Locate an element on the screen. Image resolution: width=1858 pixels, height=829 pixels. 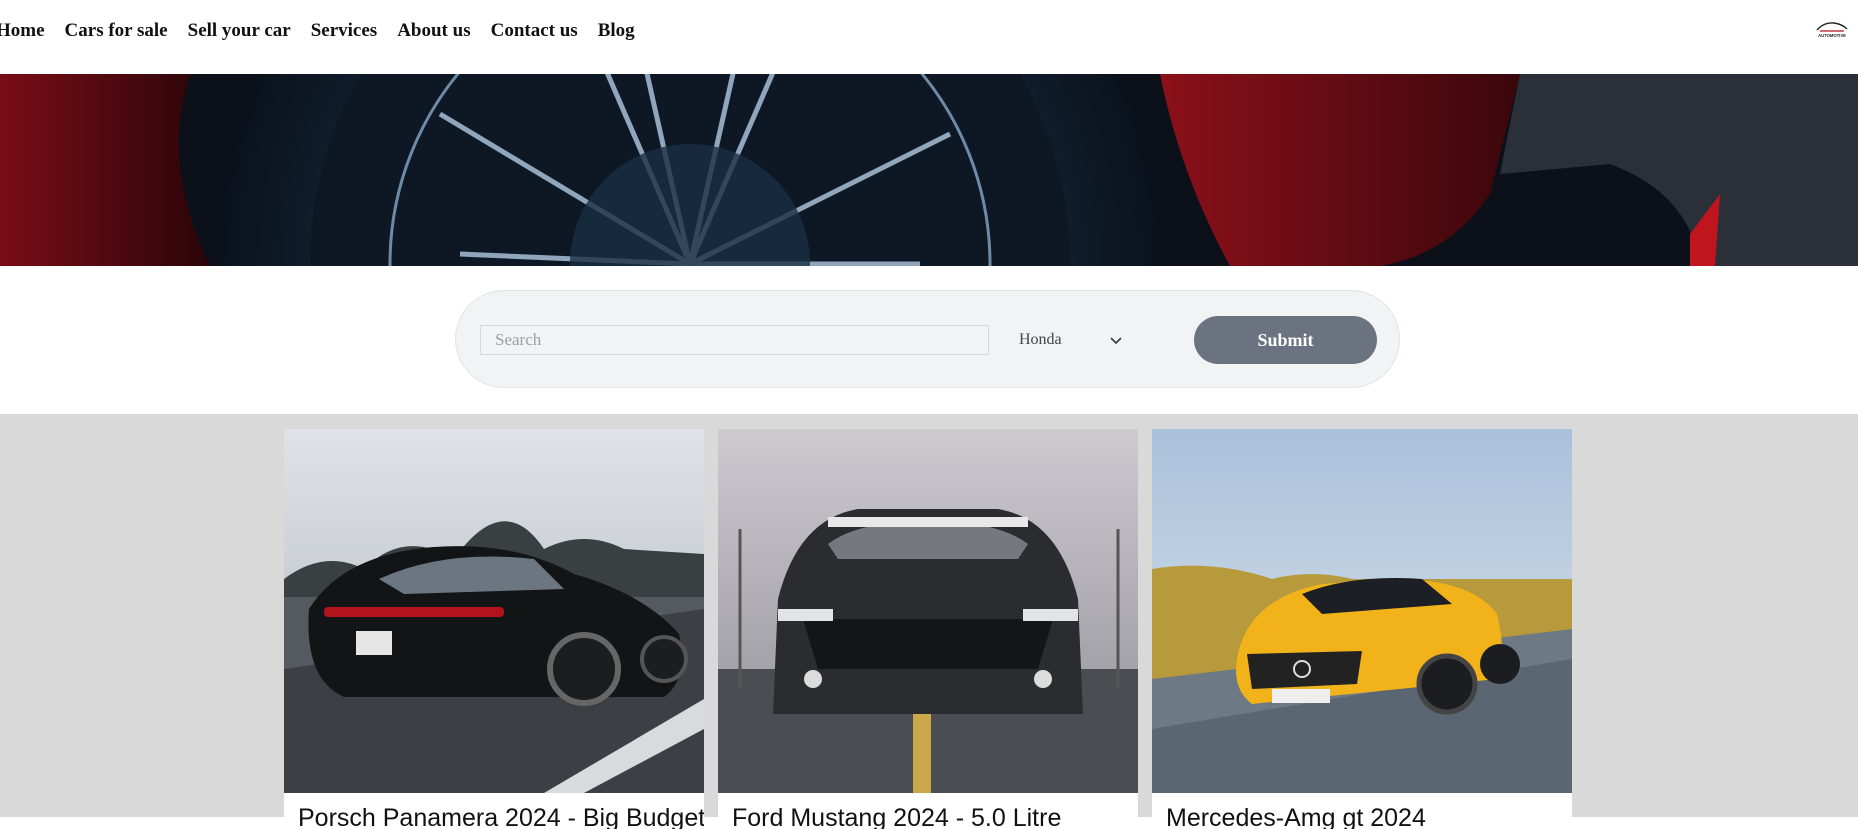
car-photo-mustang is located at coordinates (928, 611).